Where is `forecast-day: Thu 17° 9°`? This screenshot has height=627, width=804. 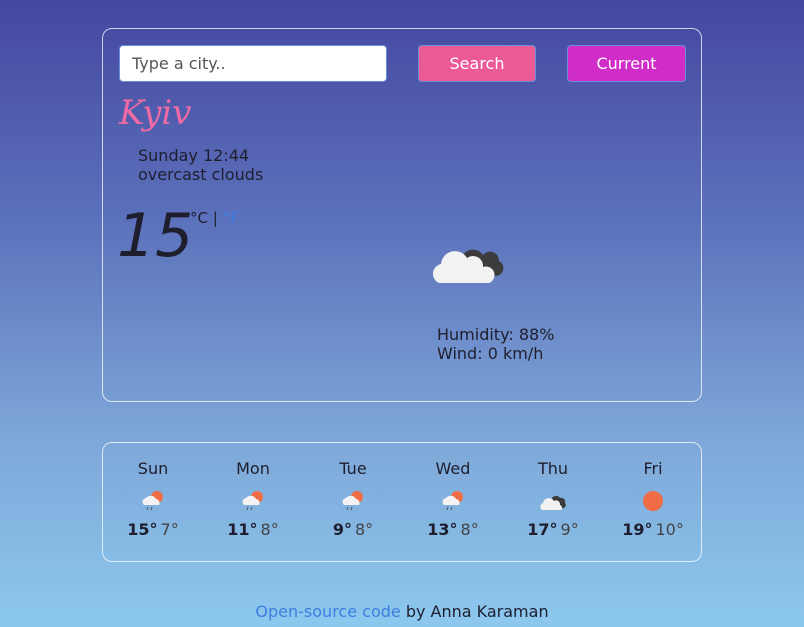 forecast-day: Thu 17° 9° is located at coordinates (553, 499).